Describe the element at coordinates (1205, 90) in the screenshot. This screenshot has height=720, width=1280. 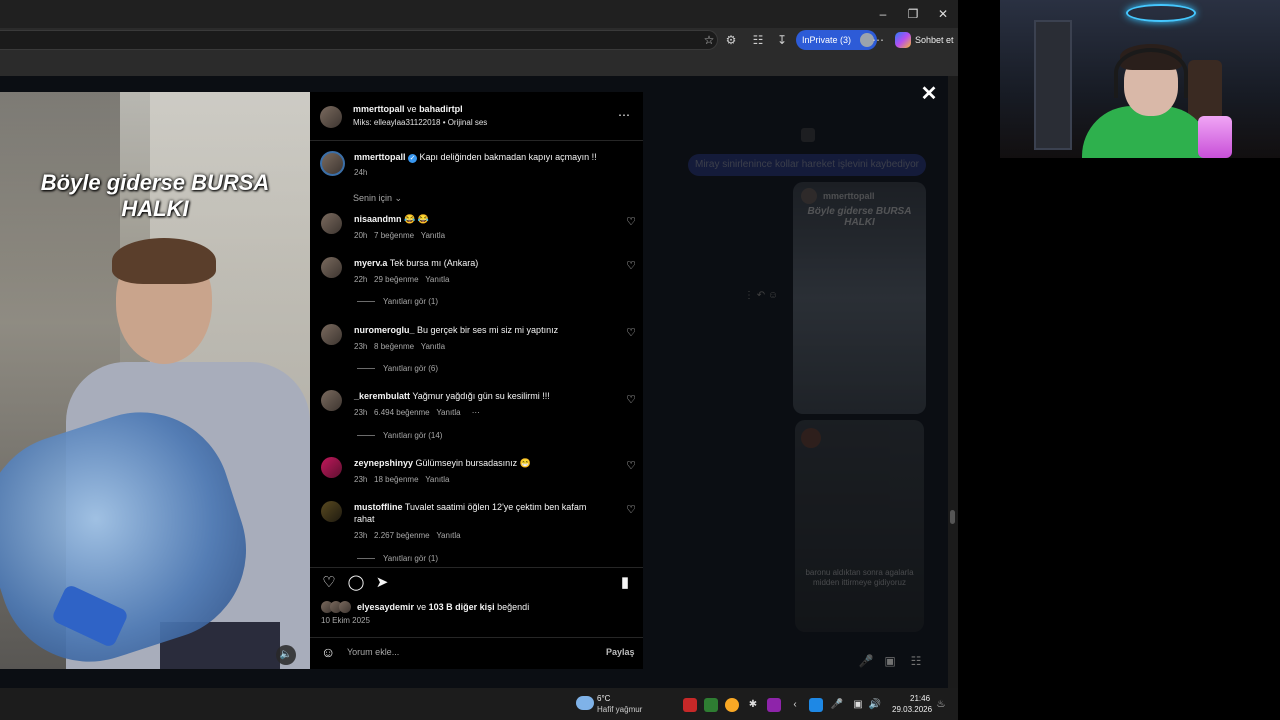
I see `chair-background` at that location.